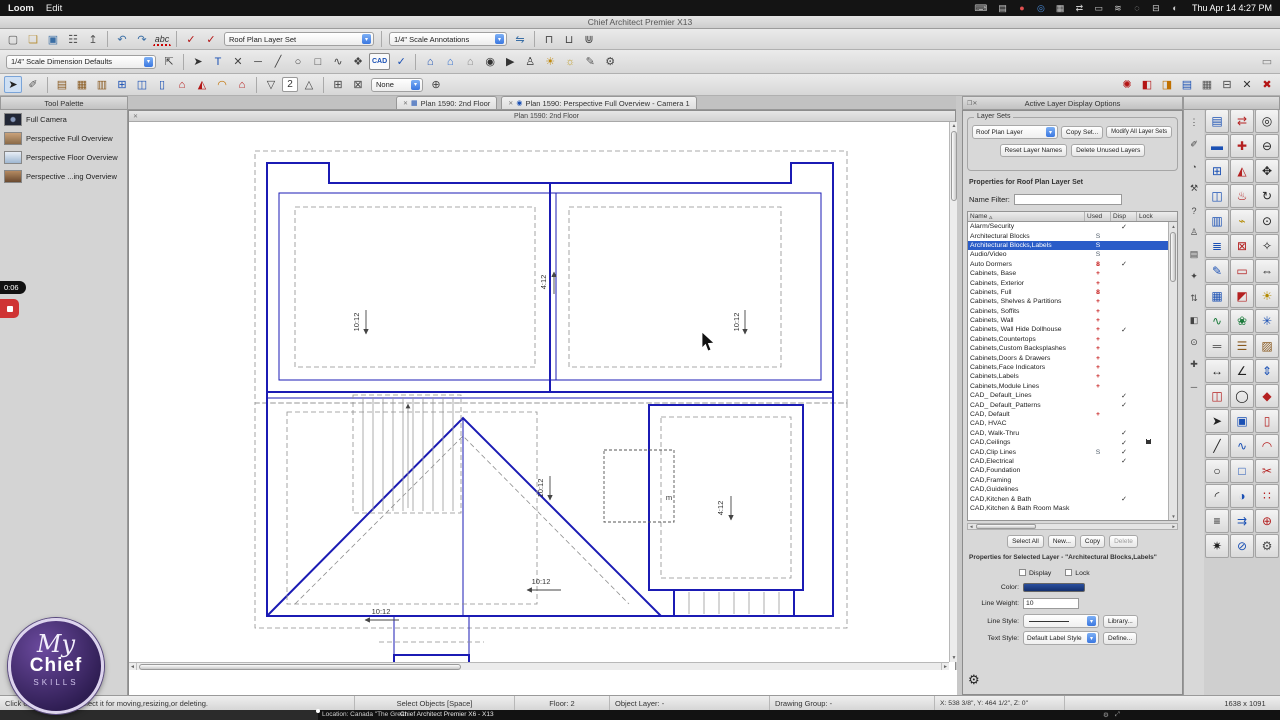  What do you see at coordinates (1217, 471) in the screenshot?
I see `circle-icon: ○` at bounding box center [1217, 471].